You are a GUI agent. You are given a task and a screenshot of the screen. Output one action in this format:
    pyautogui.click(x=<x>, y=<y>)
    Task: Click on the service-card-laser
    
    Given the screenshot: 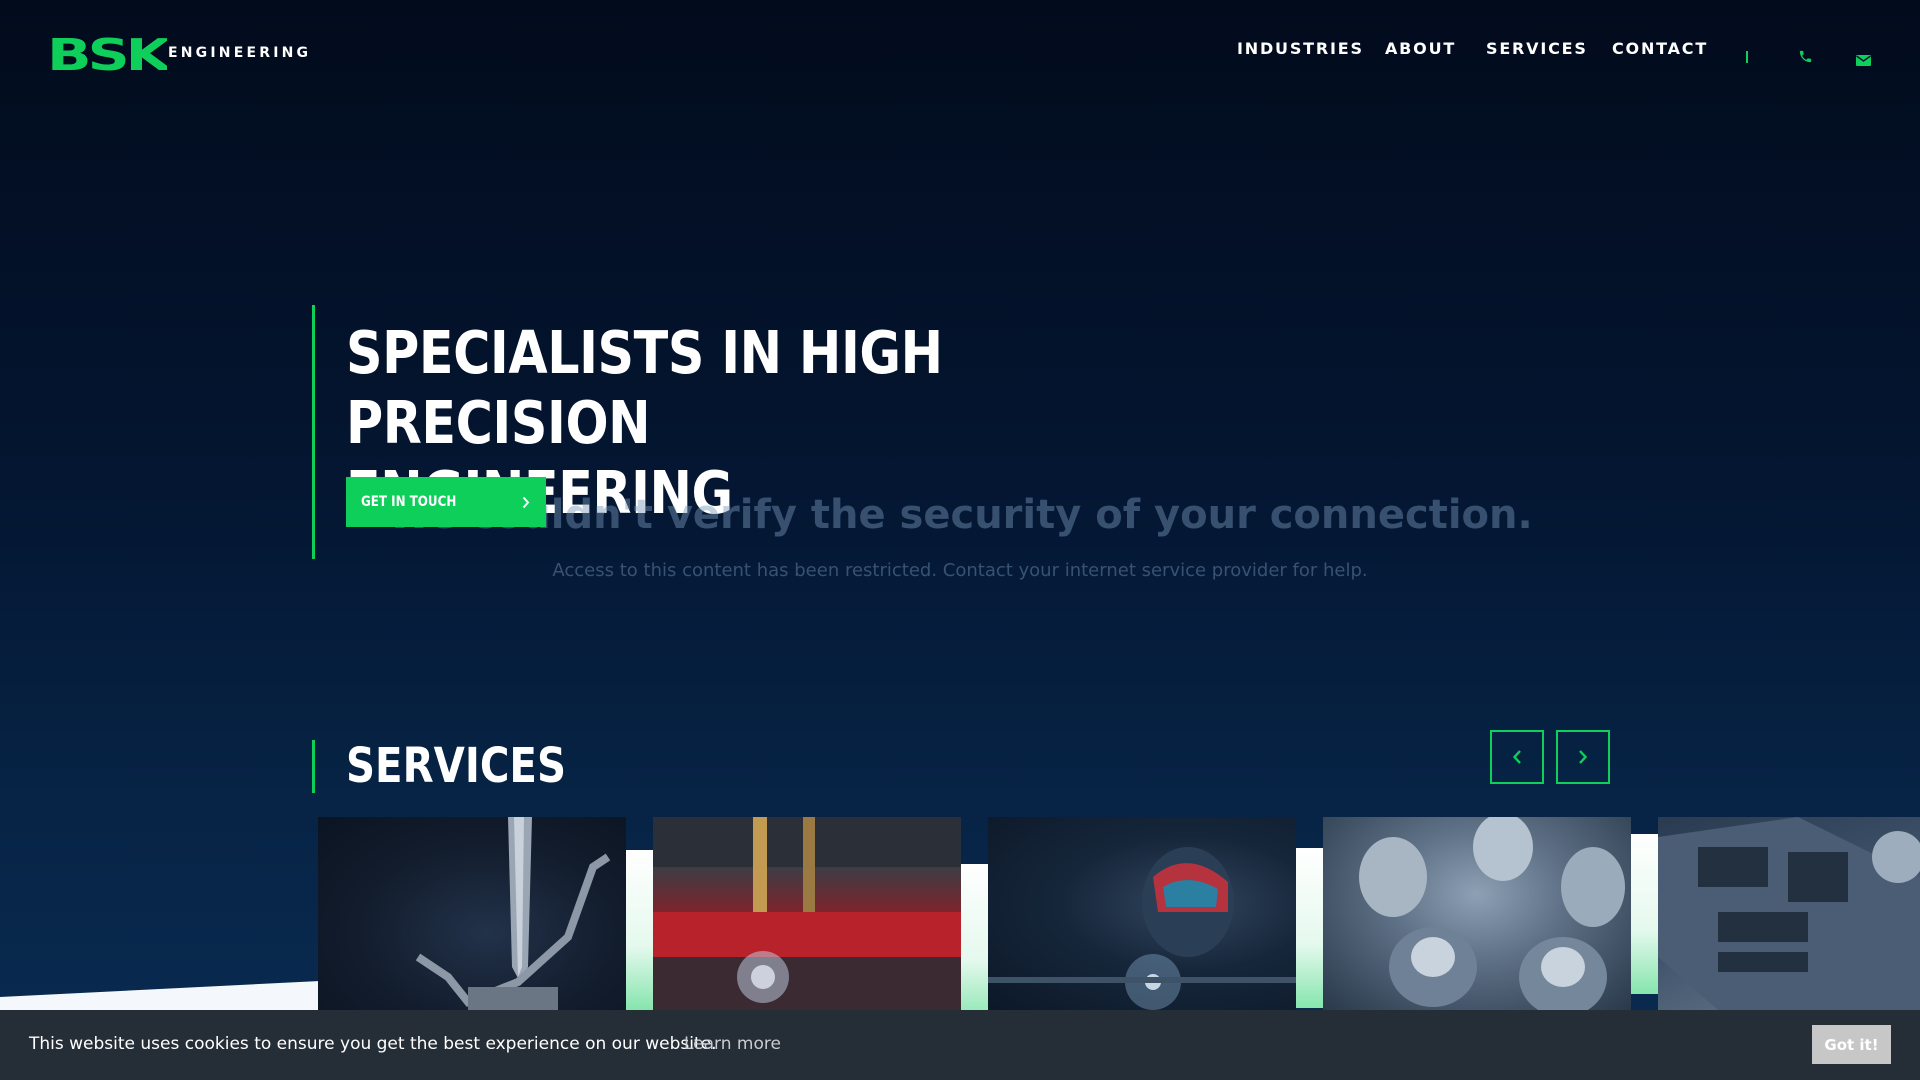 What is the action you would take?
    pyautogui.click(x=807, y=913)
    